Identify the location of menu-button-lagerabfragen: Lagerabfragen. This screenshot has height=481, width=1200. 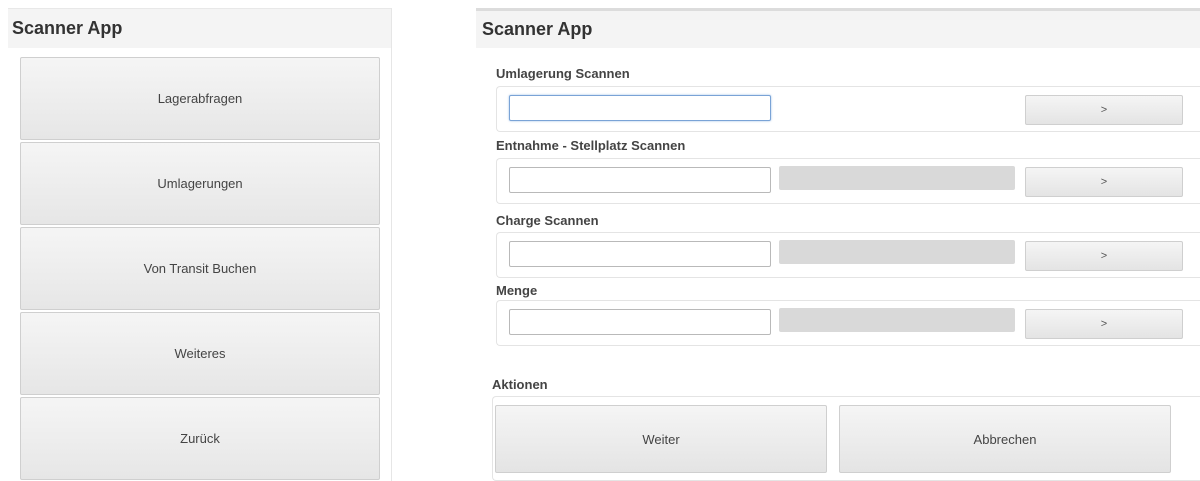
(200, 98).